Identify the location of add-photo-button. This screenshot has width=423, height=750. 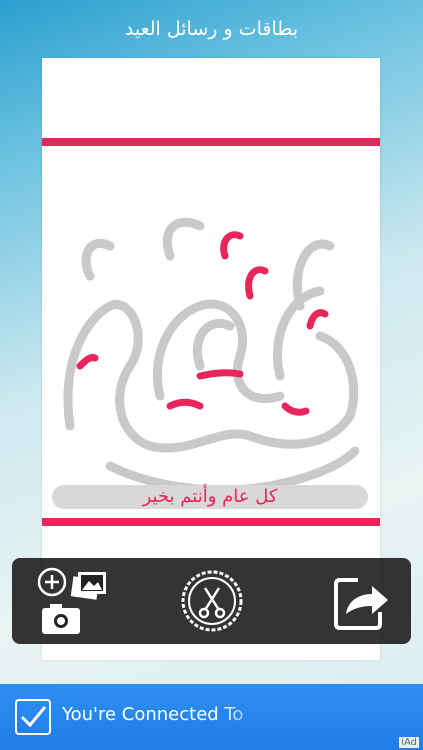
(74, 601).